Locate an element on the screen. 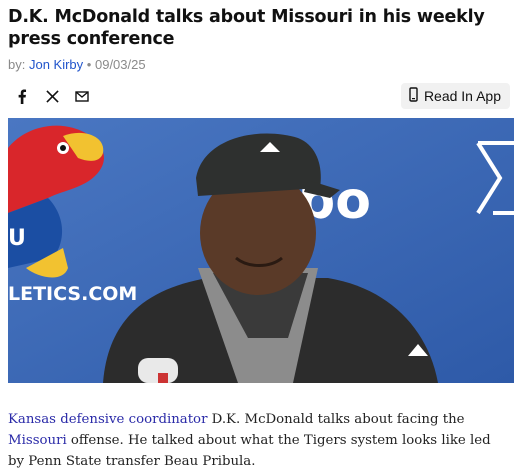  email-icon is located at coordinates (82, 96).